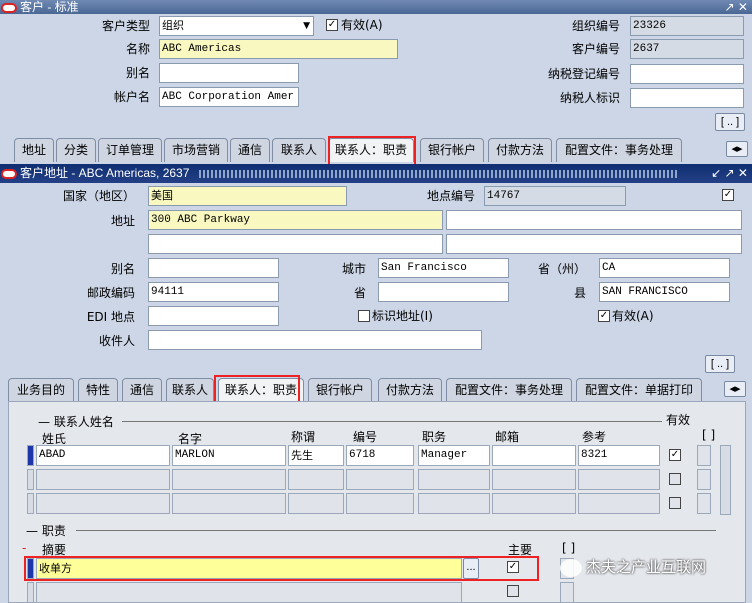  I want to click on contact-active-checkbox: ✓, so click(675, 455).